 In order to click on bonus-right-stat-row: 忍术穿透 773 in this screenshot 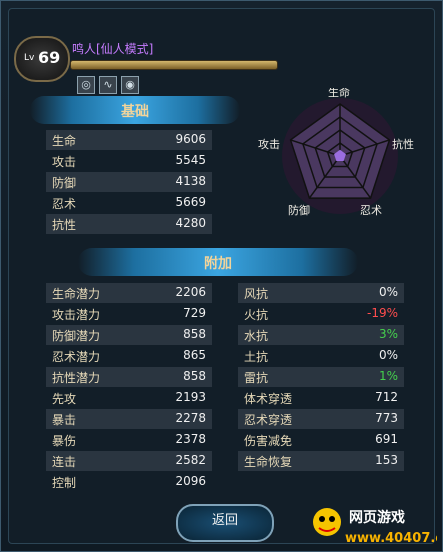, I will do `click(321, 419)`.